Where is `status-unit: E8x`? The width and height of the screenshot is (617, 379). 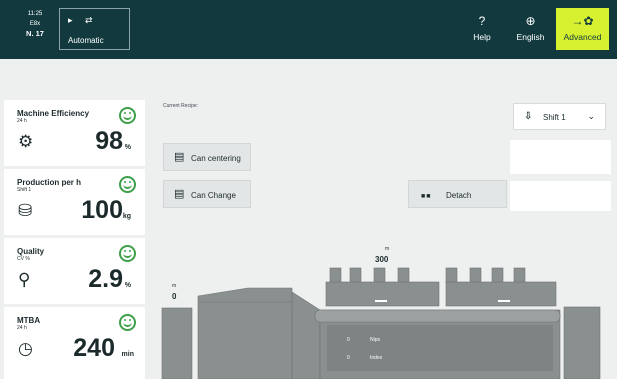 status-unit: E8x is located at coordinates (35, 24).